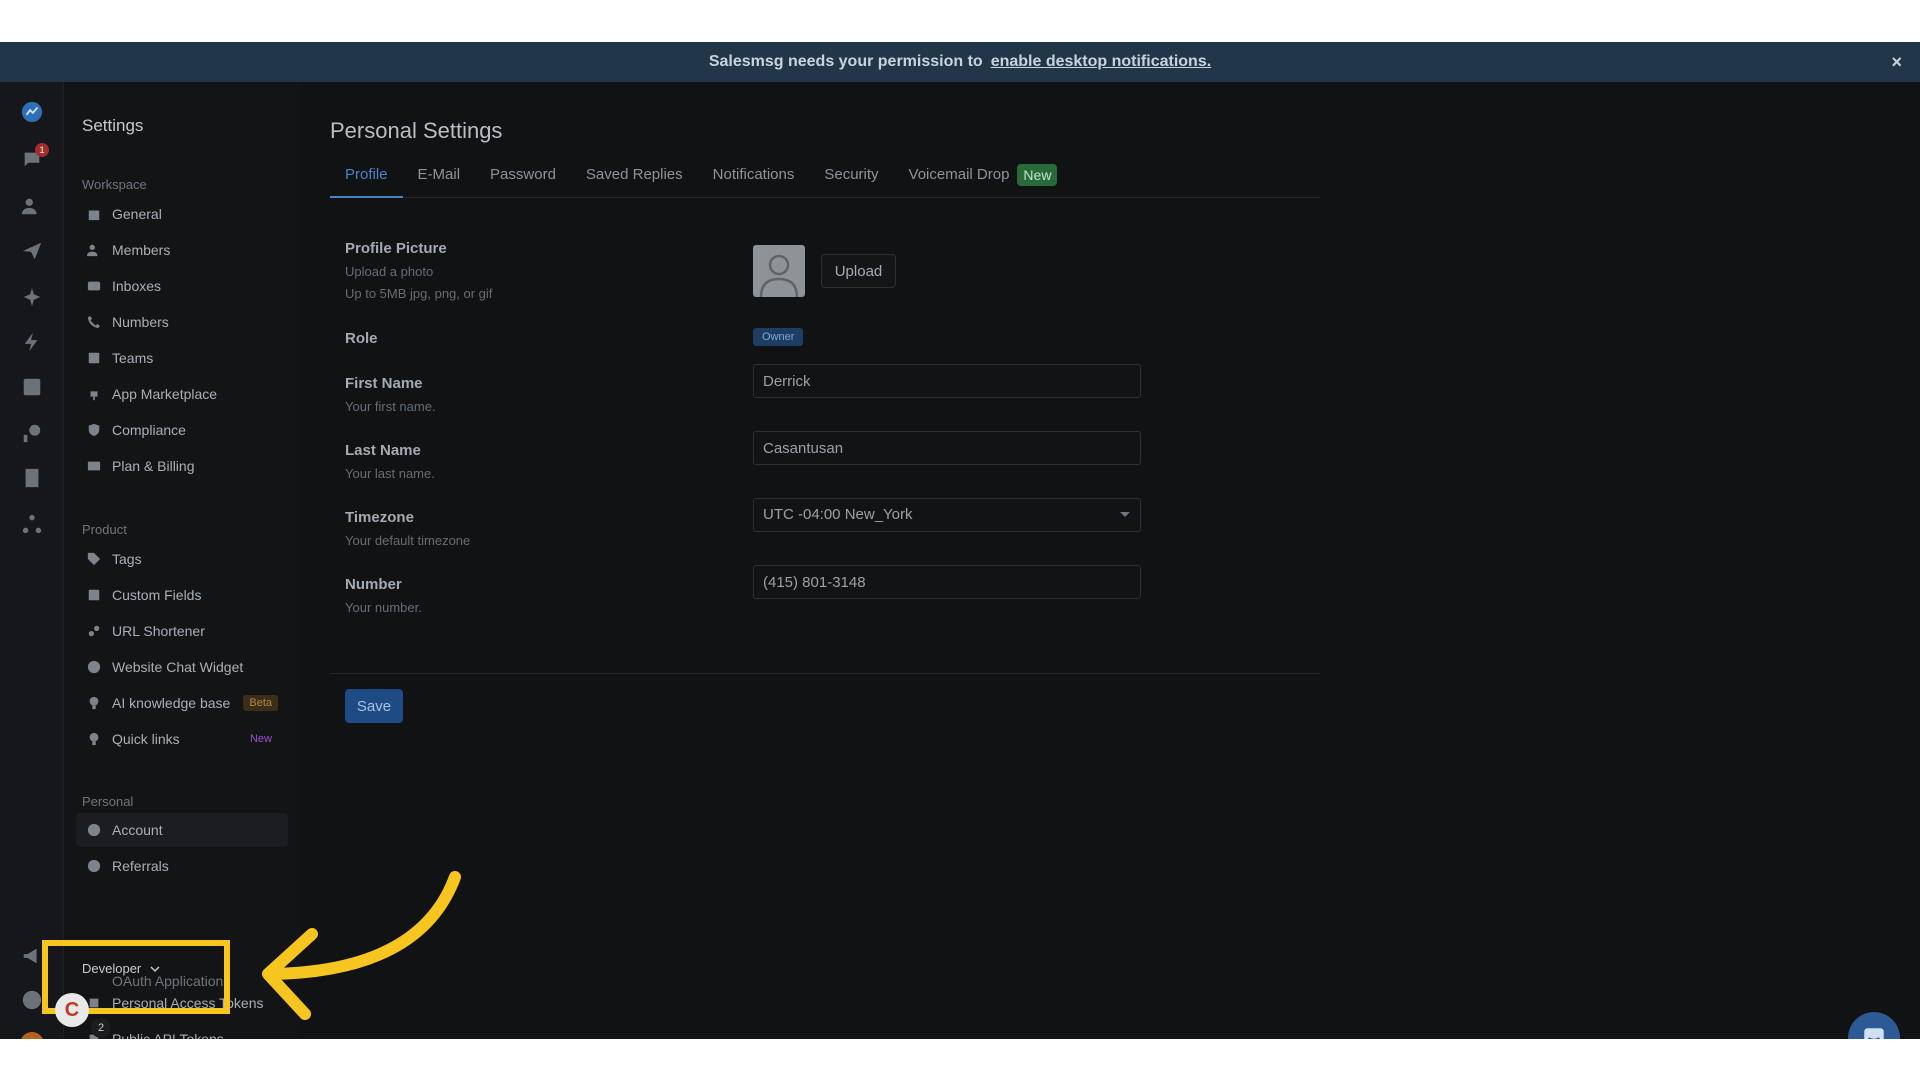 The width and height of the screenshot is (1920, 1080). Describe the element at coordinates (182, 739) in the screenshot. I see `sidebar-item-quick-links: Quick links New` at that location.